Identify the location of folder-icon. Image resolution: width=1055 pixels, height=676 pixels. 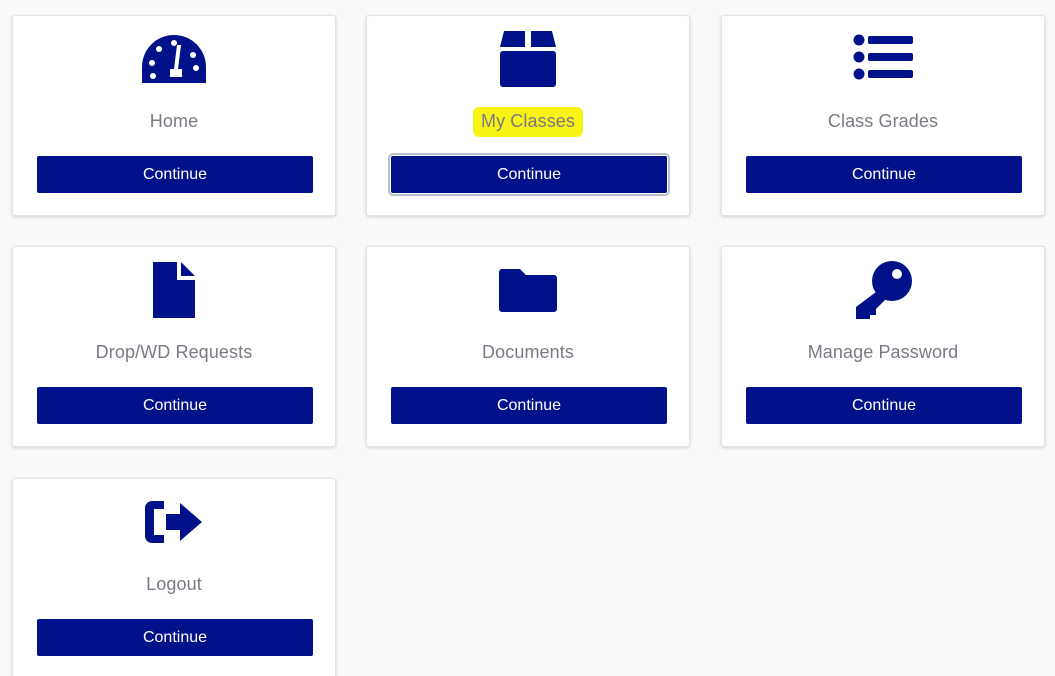
(528, 290).